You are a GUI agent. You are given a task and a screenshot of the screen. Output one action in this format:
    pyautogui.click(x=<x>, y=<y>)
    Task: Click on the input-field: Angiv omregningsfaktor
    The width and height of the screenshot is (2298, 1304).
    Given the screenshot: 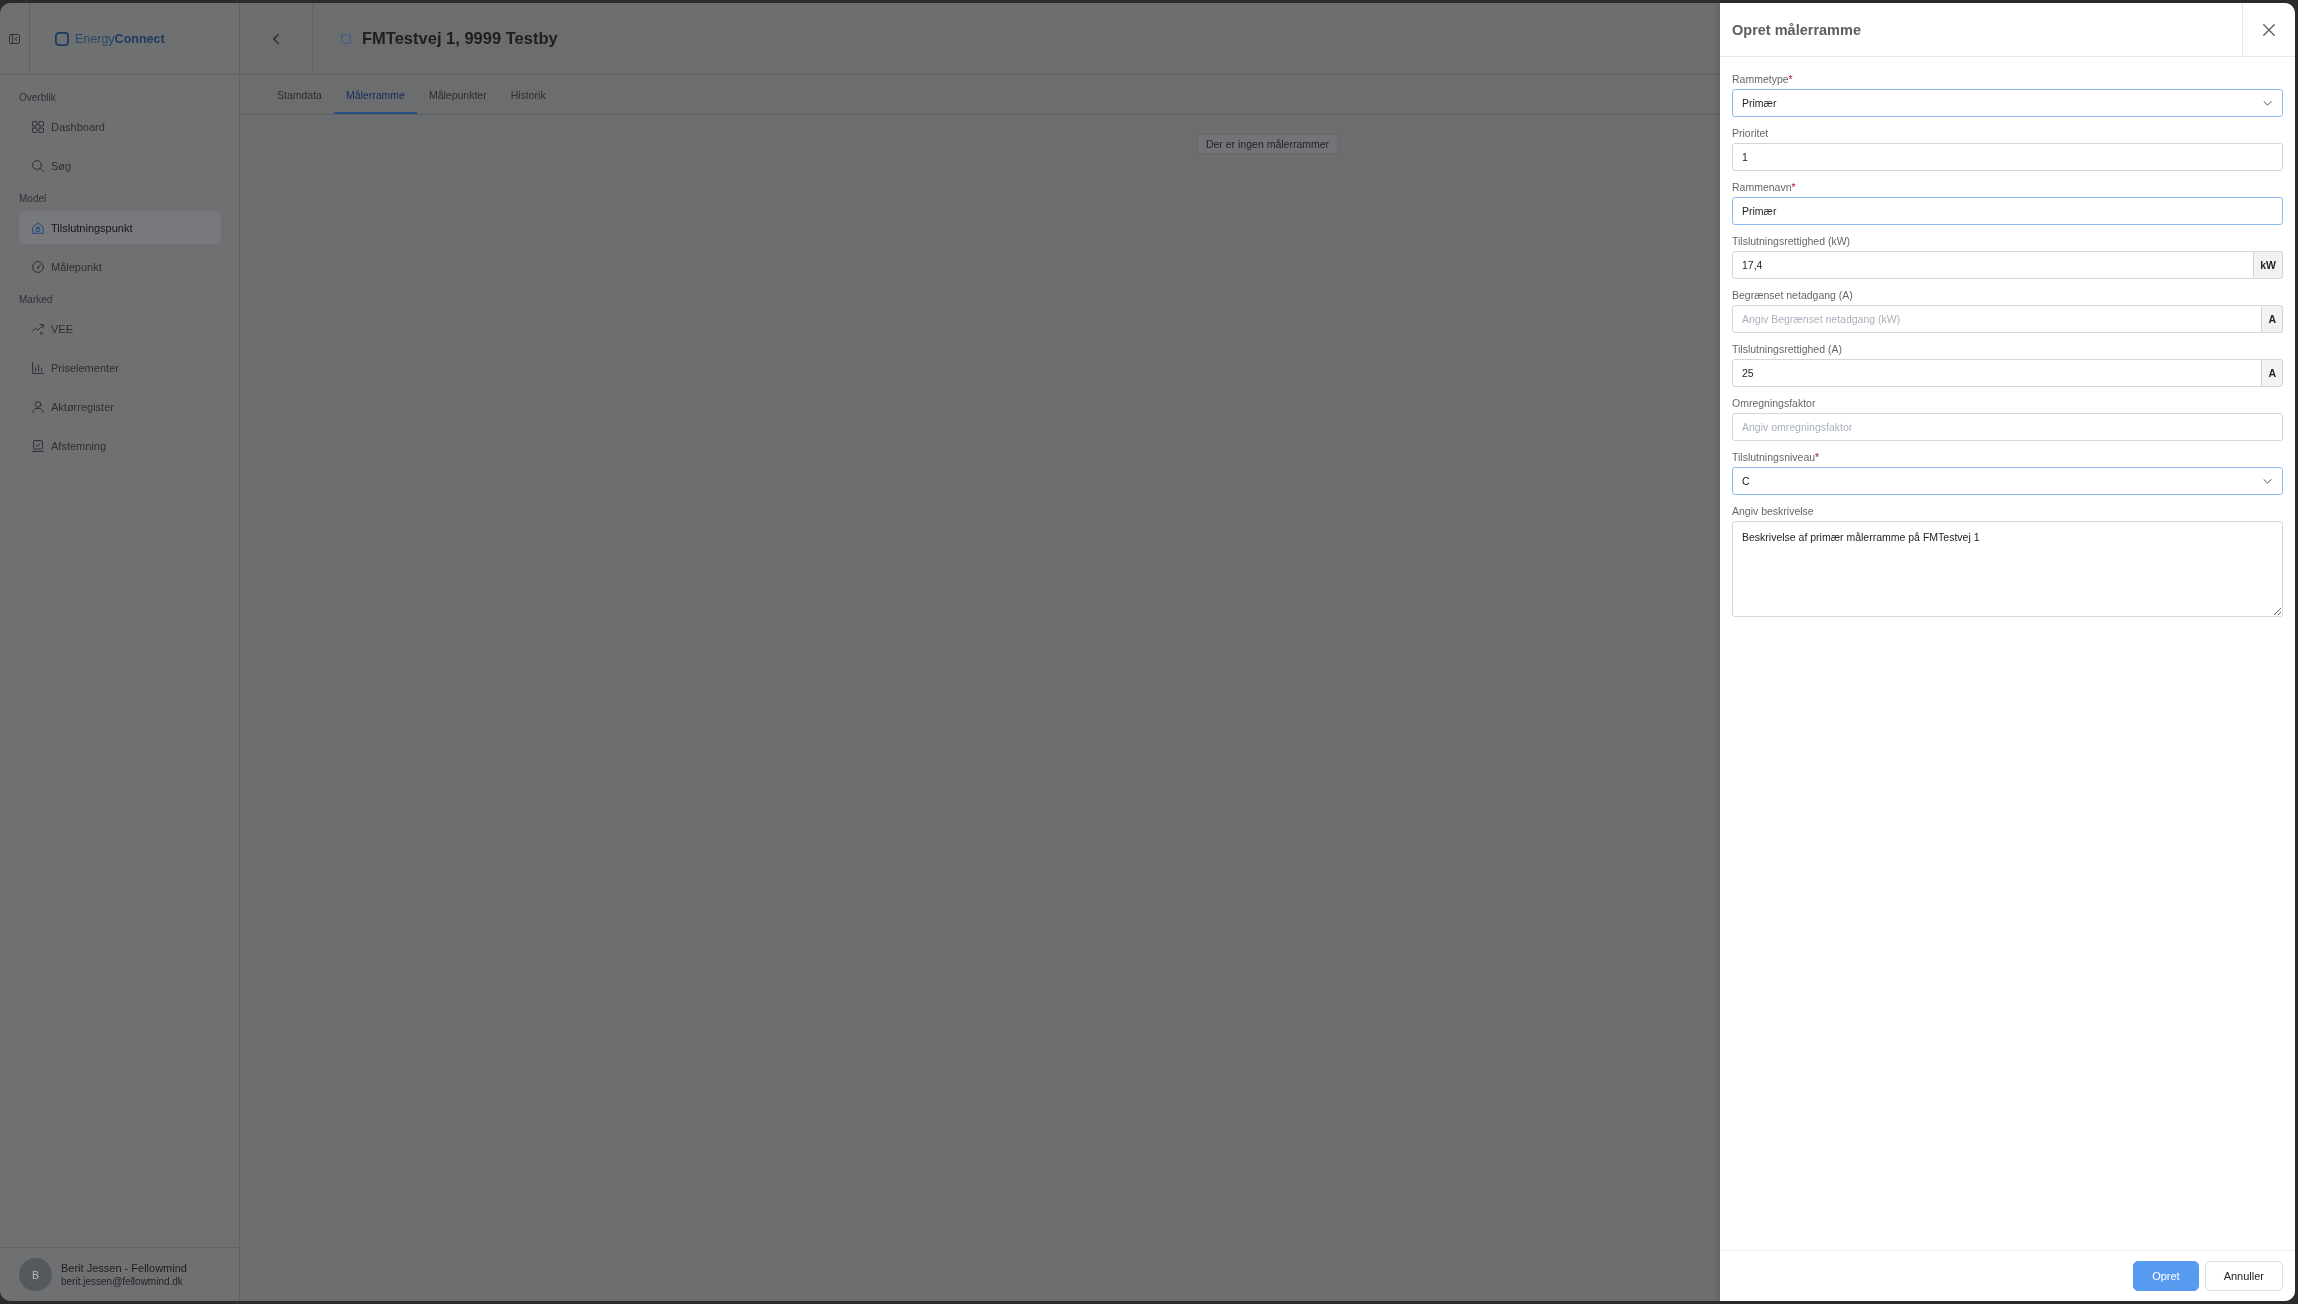 What is the action you would take?
    pyautogui.click(x=2007, y=427)
    